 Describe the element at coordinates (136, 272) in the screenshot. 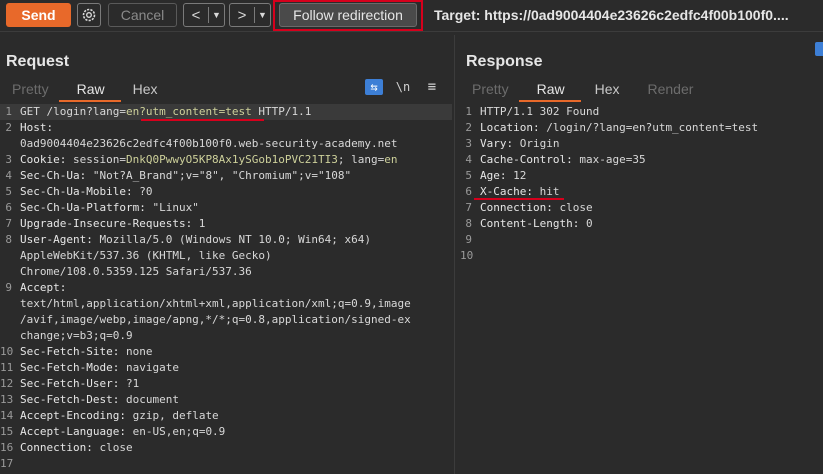

I see `line-text: Chrome/108.0.5359.125 Safari/537.36` at that location.